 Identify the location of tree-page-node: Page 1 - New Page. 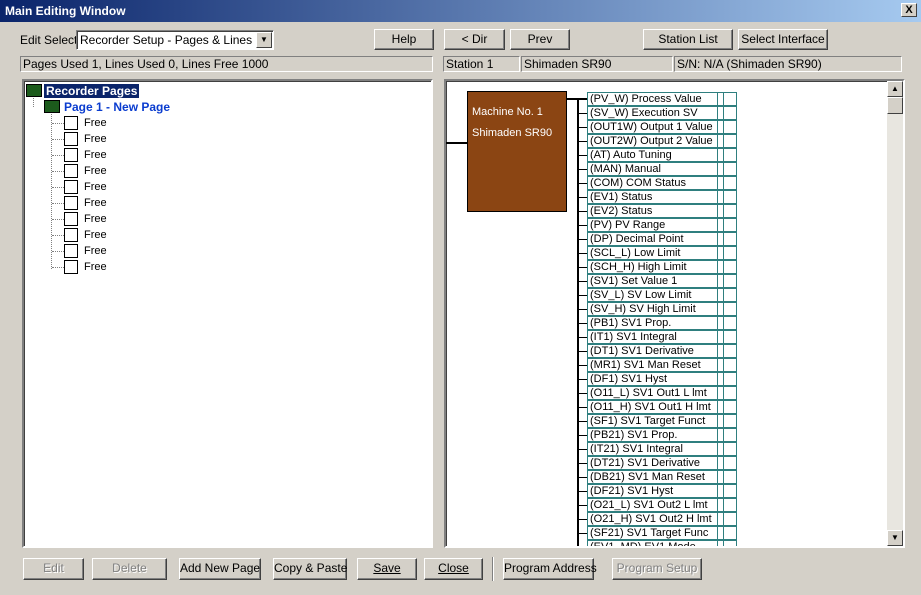
(107, 106).